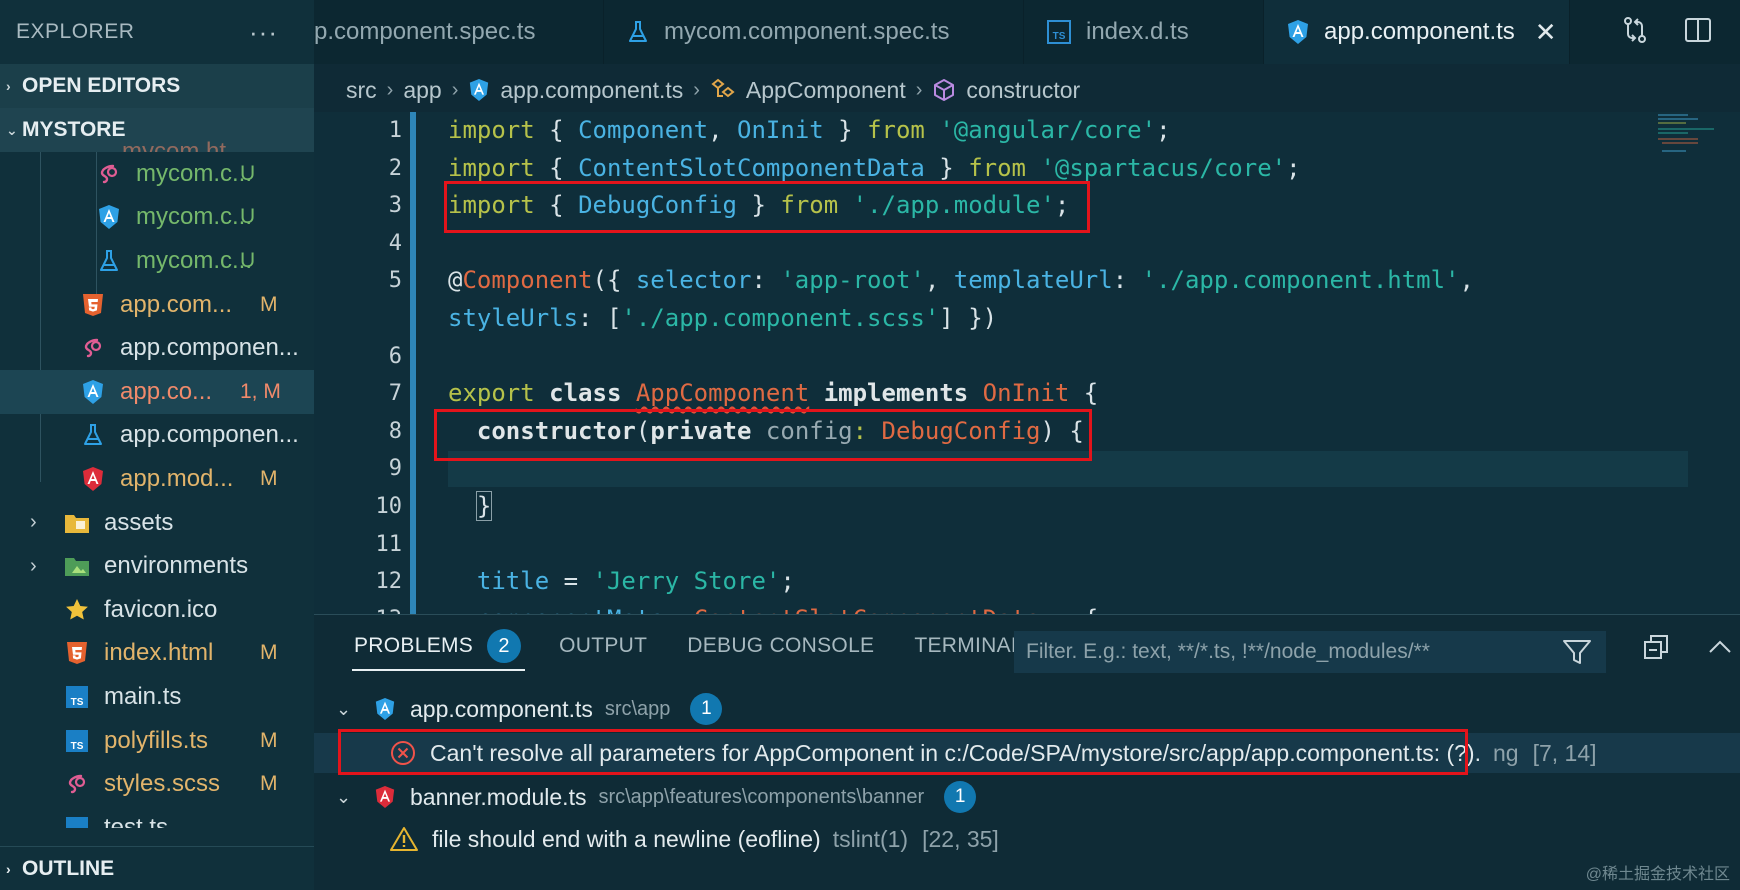  Describe the element at coordinates (1027, 709) in the screenshot. I see `problem-file-row: ⌄ app.component.ts src\app 1` at that location.